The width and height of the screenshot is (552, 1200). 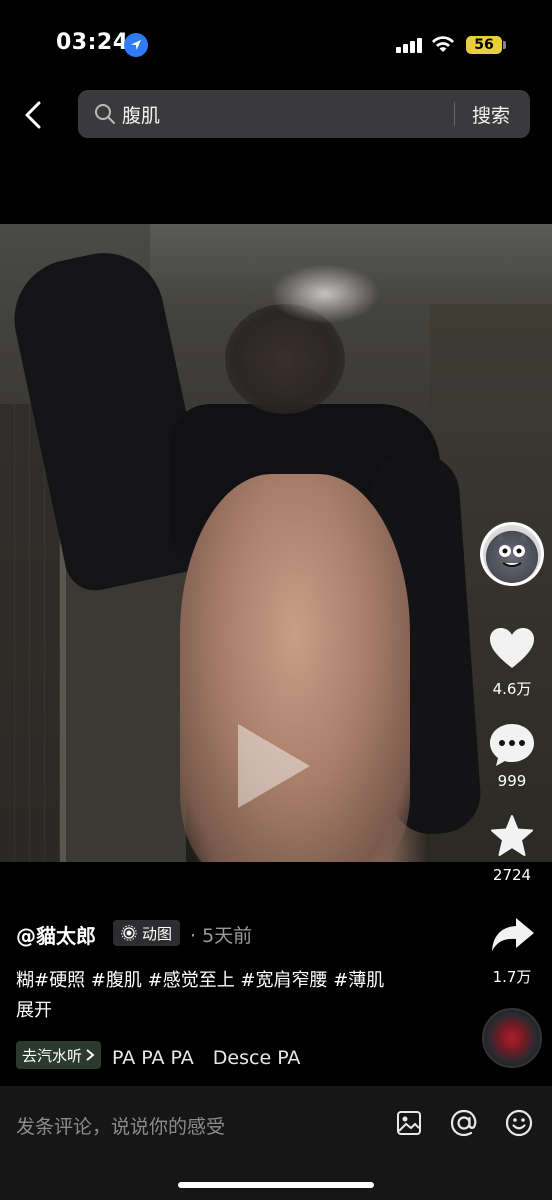 I want to click on search-bar: 腹肌 搜索, so click(x=304, y=114).